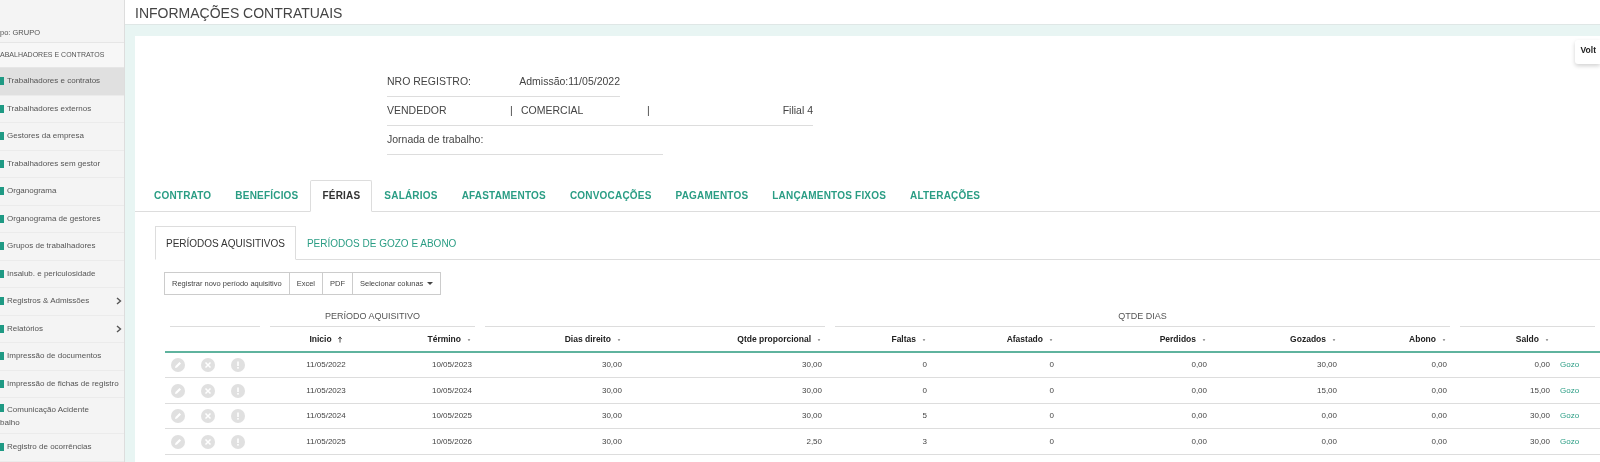 This screenshot has height=462, width=1600. Describe the element at coordinates (62, 416) in the screenshot. I see `sidebar-item: Comunicação Acidente balho` at that location.